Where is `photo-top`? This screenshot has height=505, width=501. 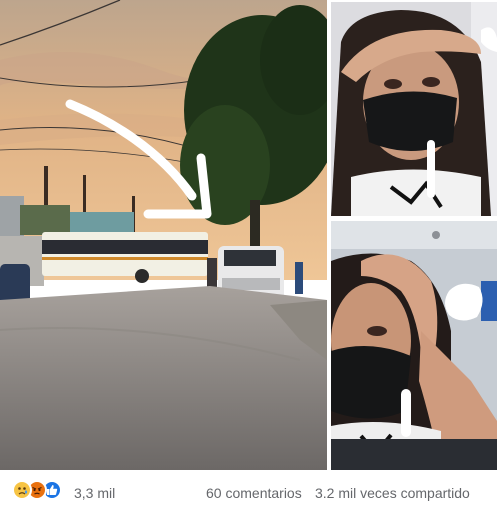 photo-top is located at coordinates (414, 109).